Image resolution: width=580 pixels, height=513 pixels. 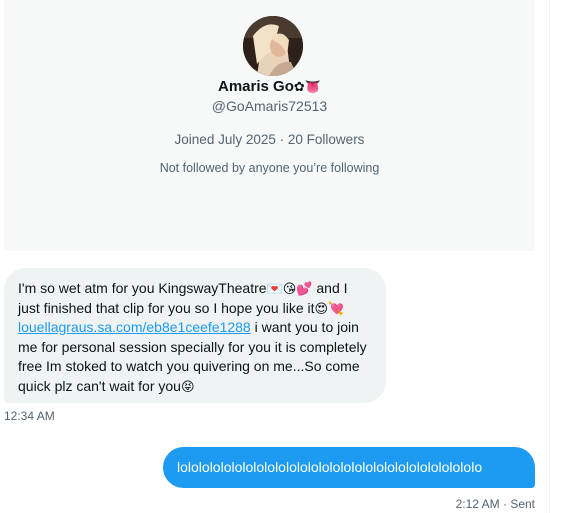 What do you see at coordinates (225, 139) in the screenshot?
I see `joined-date: Joined July 2025` at bounding box center [225, 139].